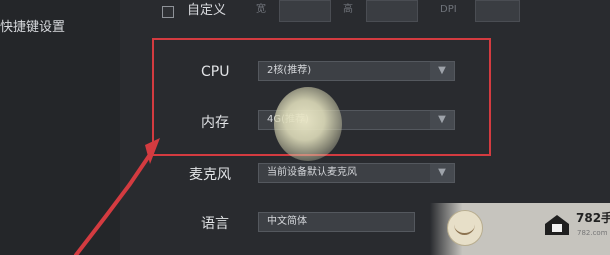  Describe the element at coordinates (392, 11) in the screenshot. I see `height-input` at that location.